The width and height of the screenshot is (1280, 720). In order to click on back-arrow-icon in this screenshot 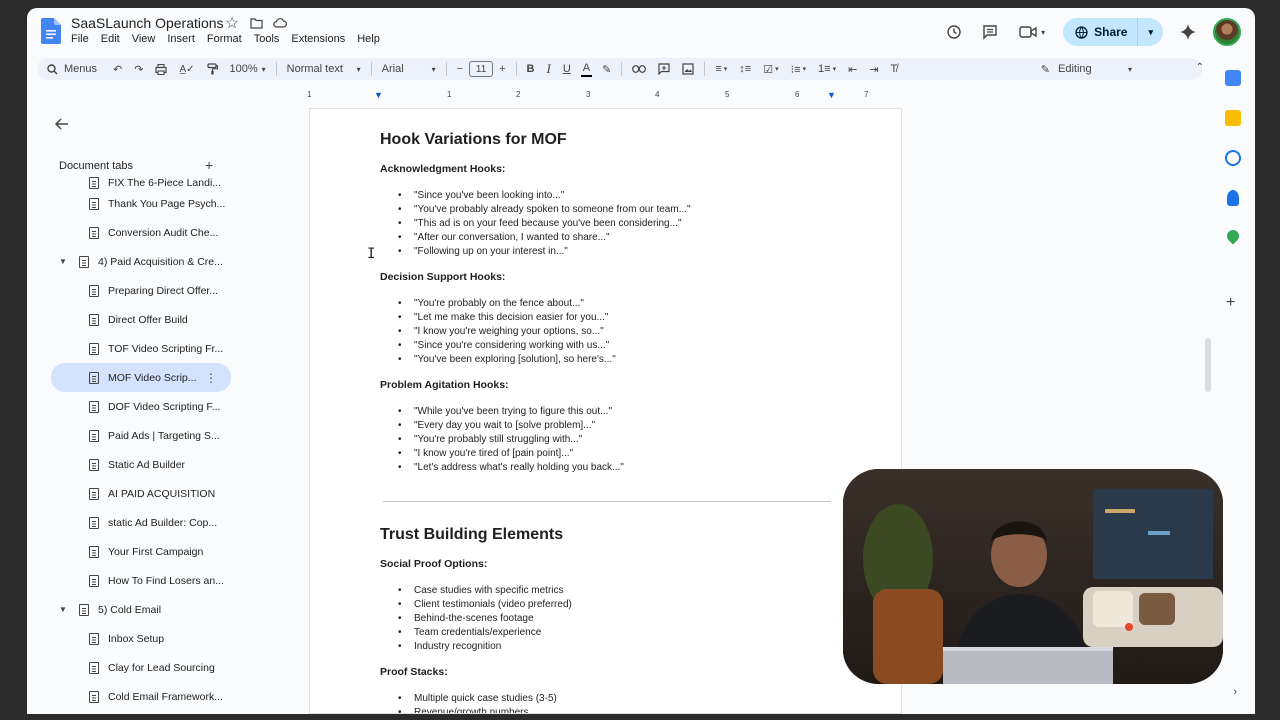, I will do `click(61, 126)`.